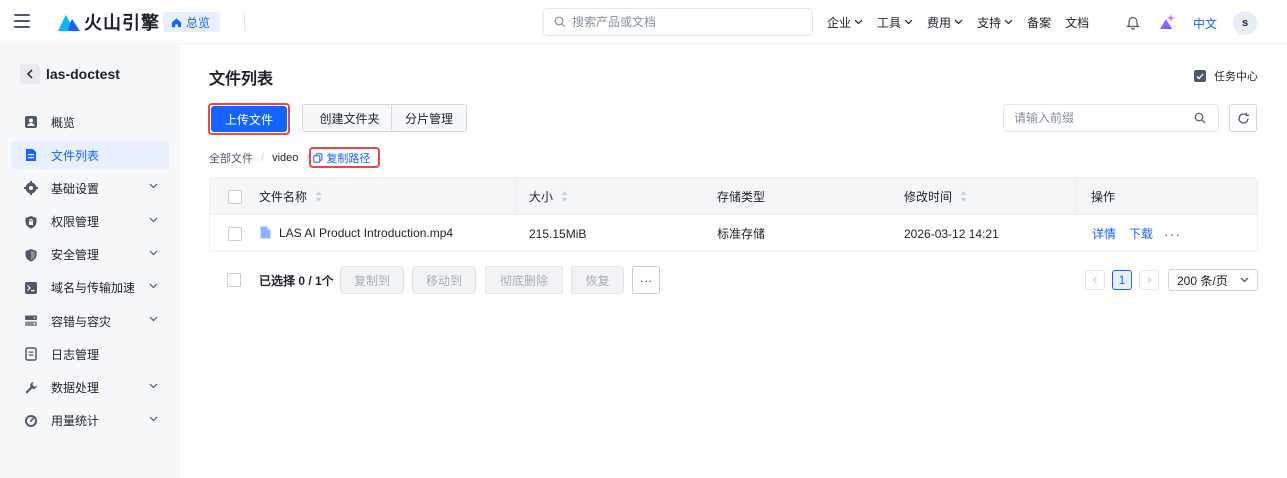  What do you see at coordinates (22, 21) in the screenshot?
I see `hamburger-menu-icon` at bounding box center [22, 21].